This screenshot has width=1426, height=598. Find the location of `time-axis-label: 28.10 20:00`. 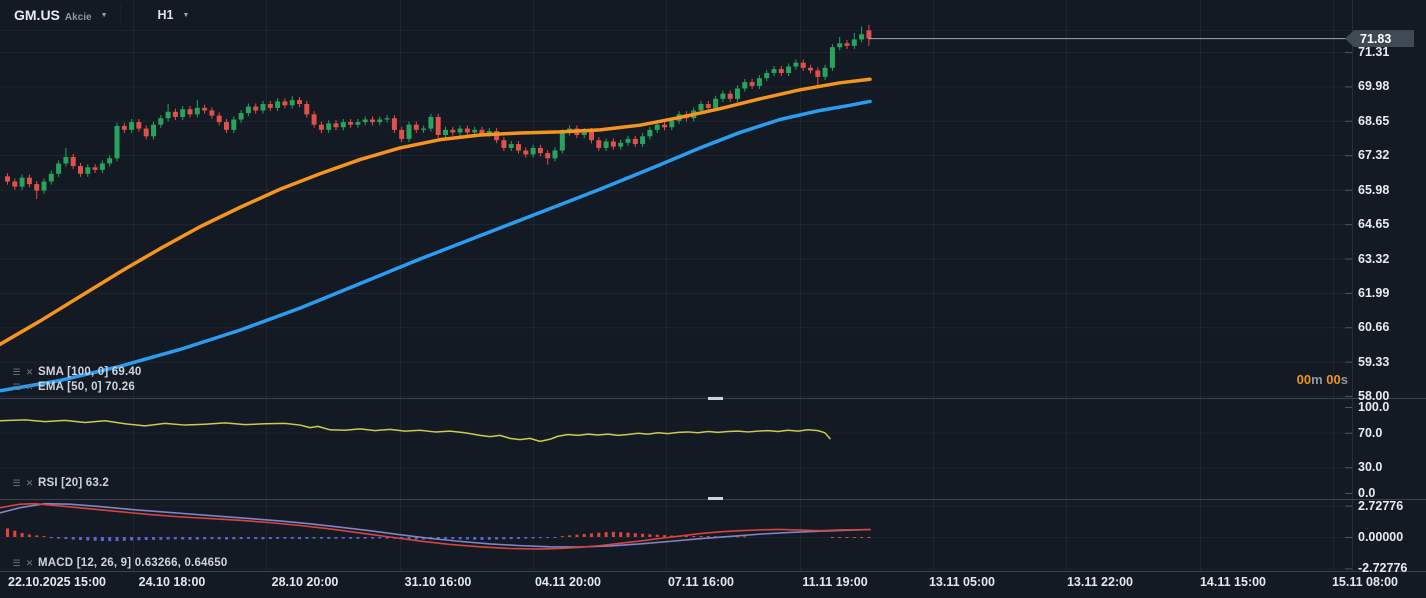

time-axis-label: 28.10 20:00 is located at coordinates (305, 582).